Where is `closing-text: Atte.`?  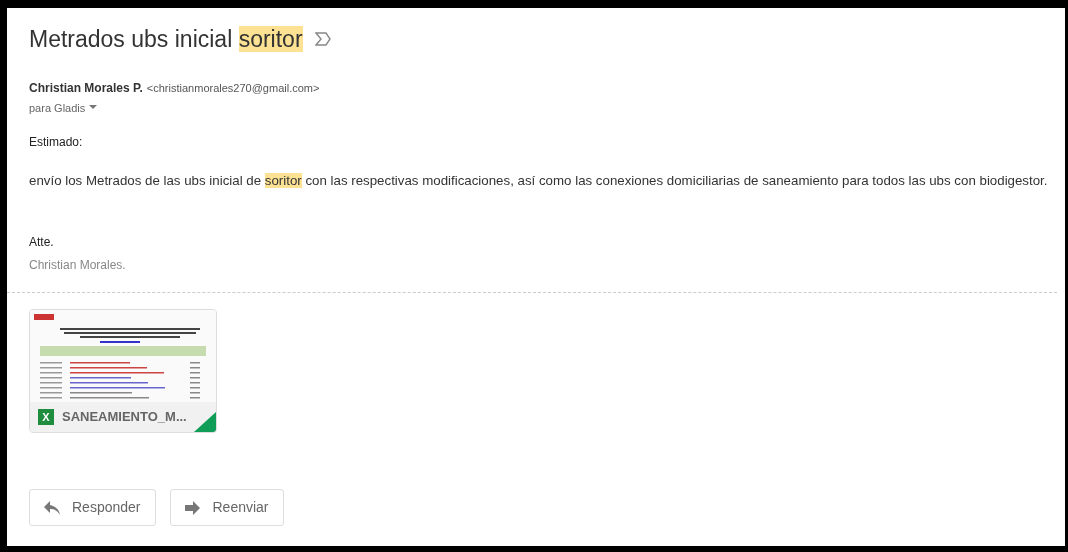 closing-text: Atte. is located at coordinates (42, 242).